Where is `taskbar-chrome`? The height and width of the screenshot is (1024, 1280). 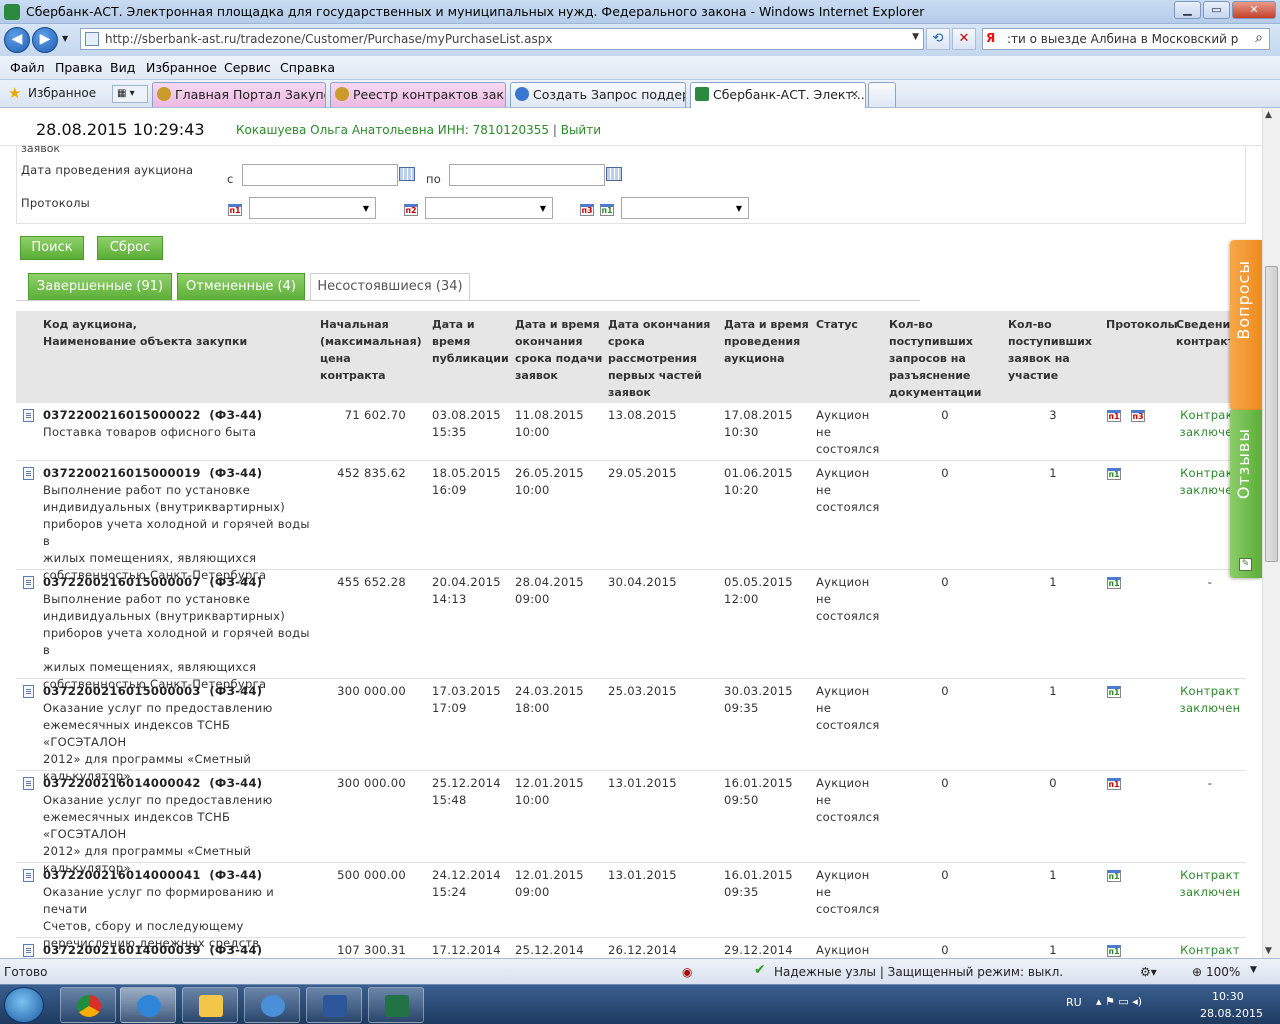
taskbar-chrome is located at coordinates (88, 1005).